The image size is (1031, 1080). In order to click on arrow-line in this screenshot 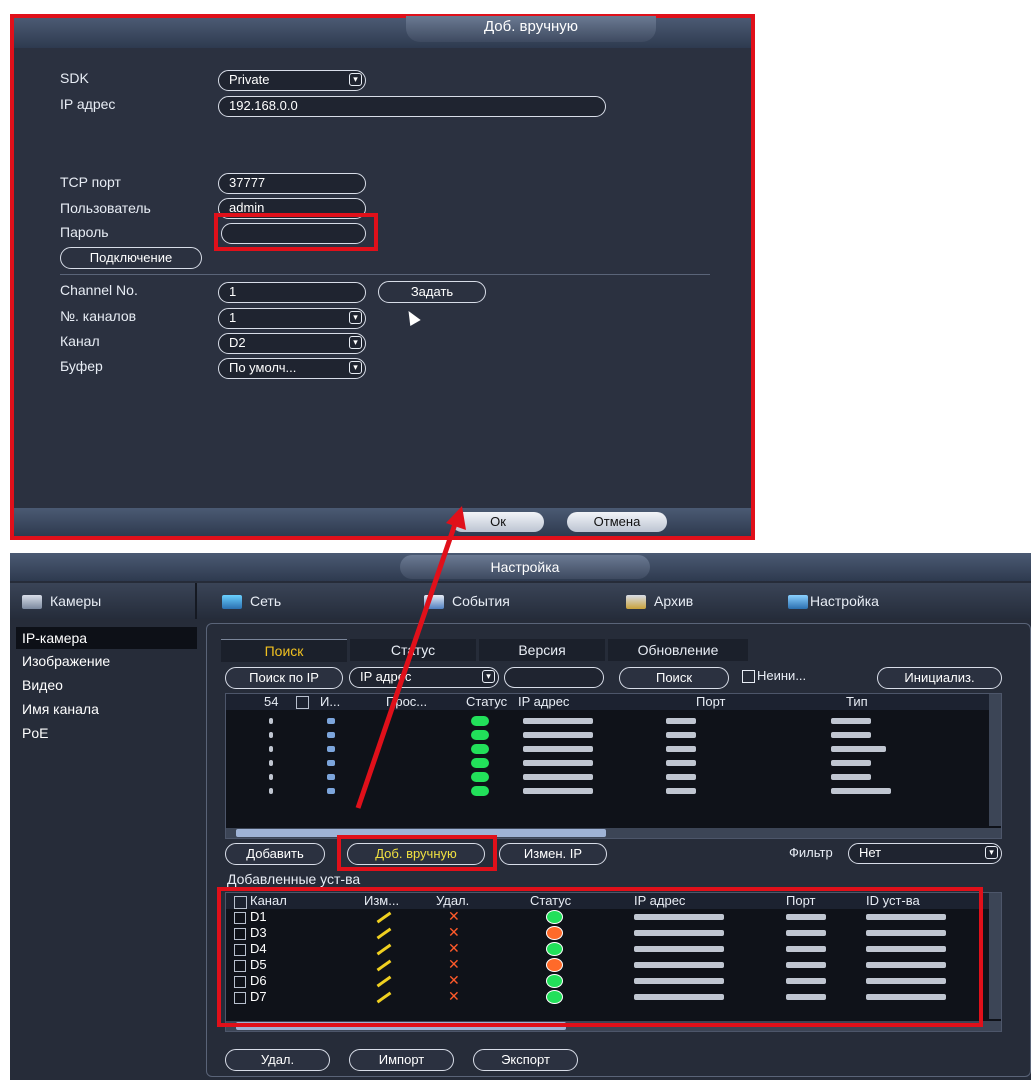, I will do `click(406, 666)`.